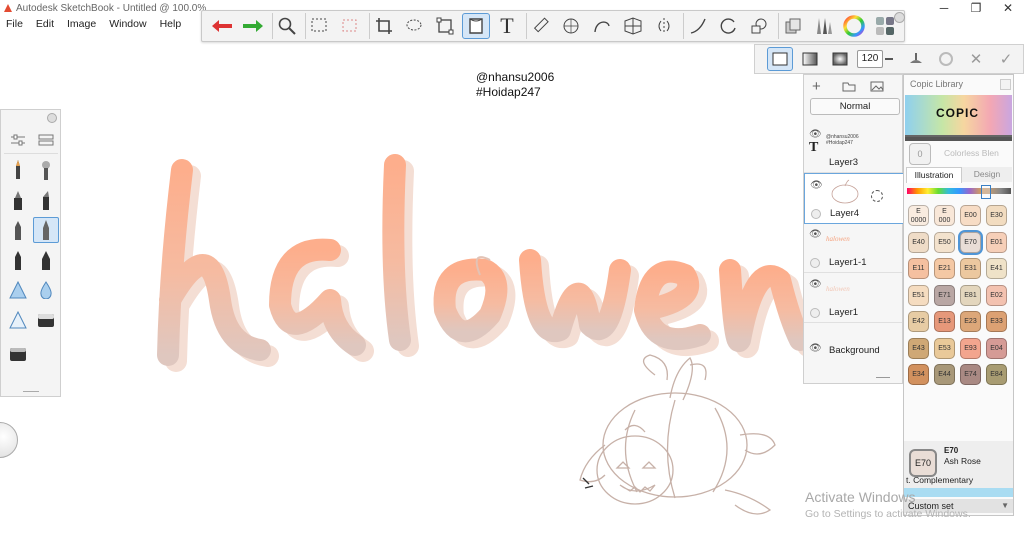 This screenshot has width=1024, height=542. What do you see at coordinates (986, 192) in the screenshot?
I see `family-selector-handle` at bounding box center [986, 192].